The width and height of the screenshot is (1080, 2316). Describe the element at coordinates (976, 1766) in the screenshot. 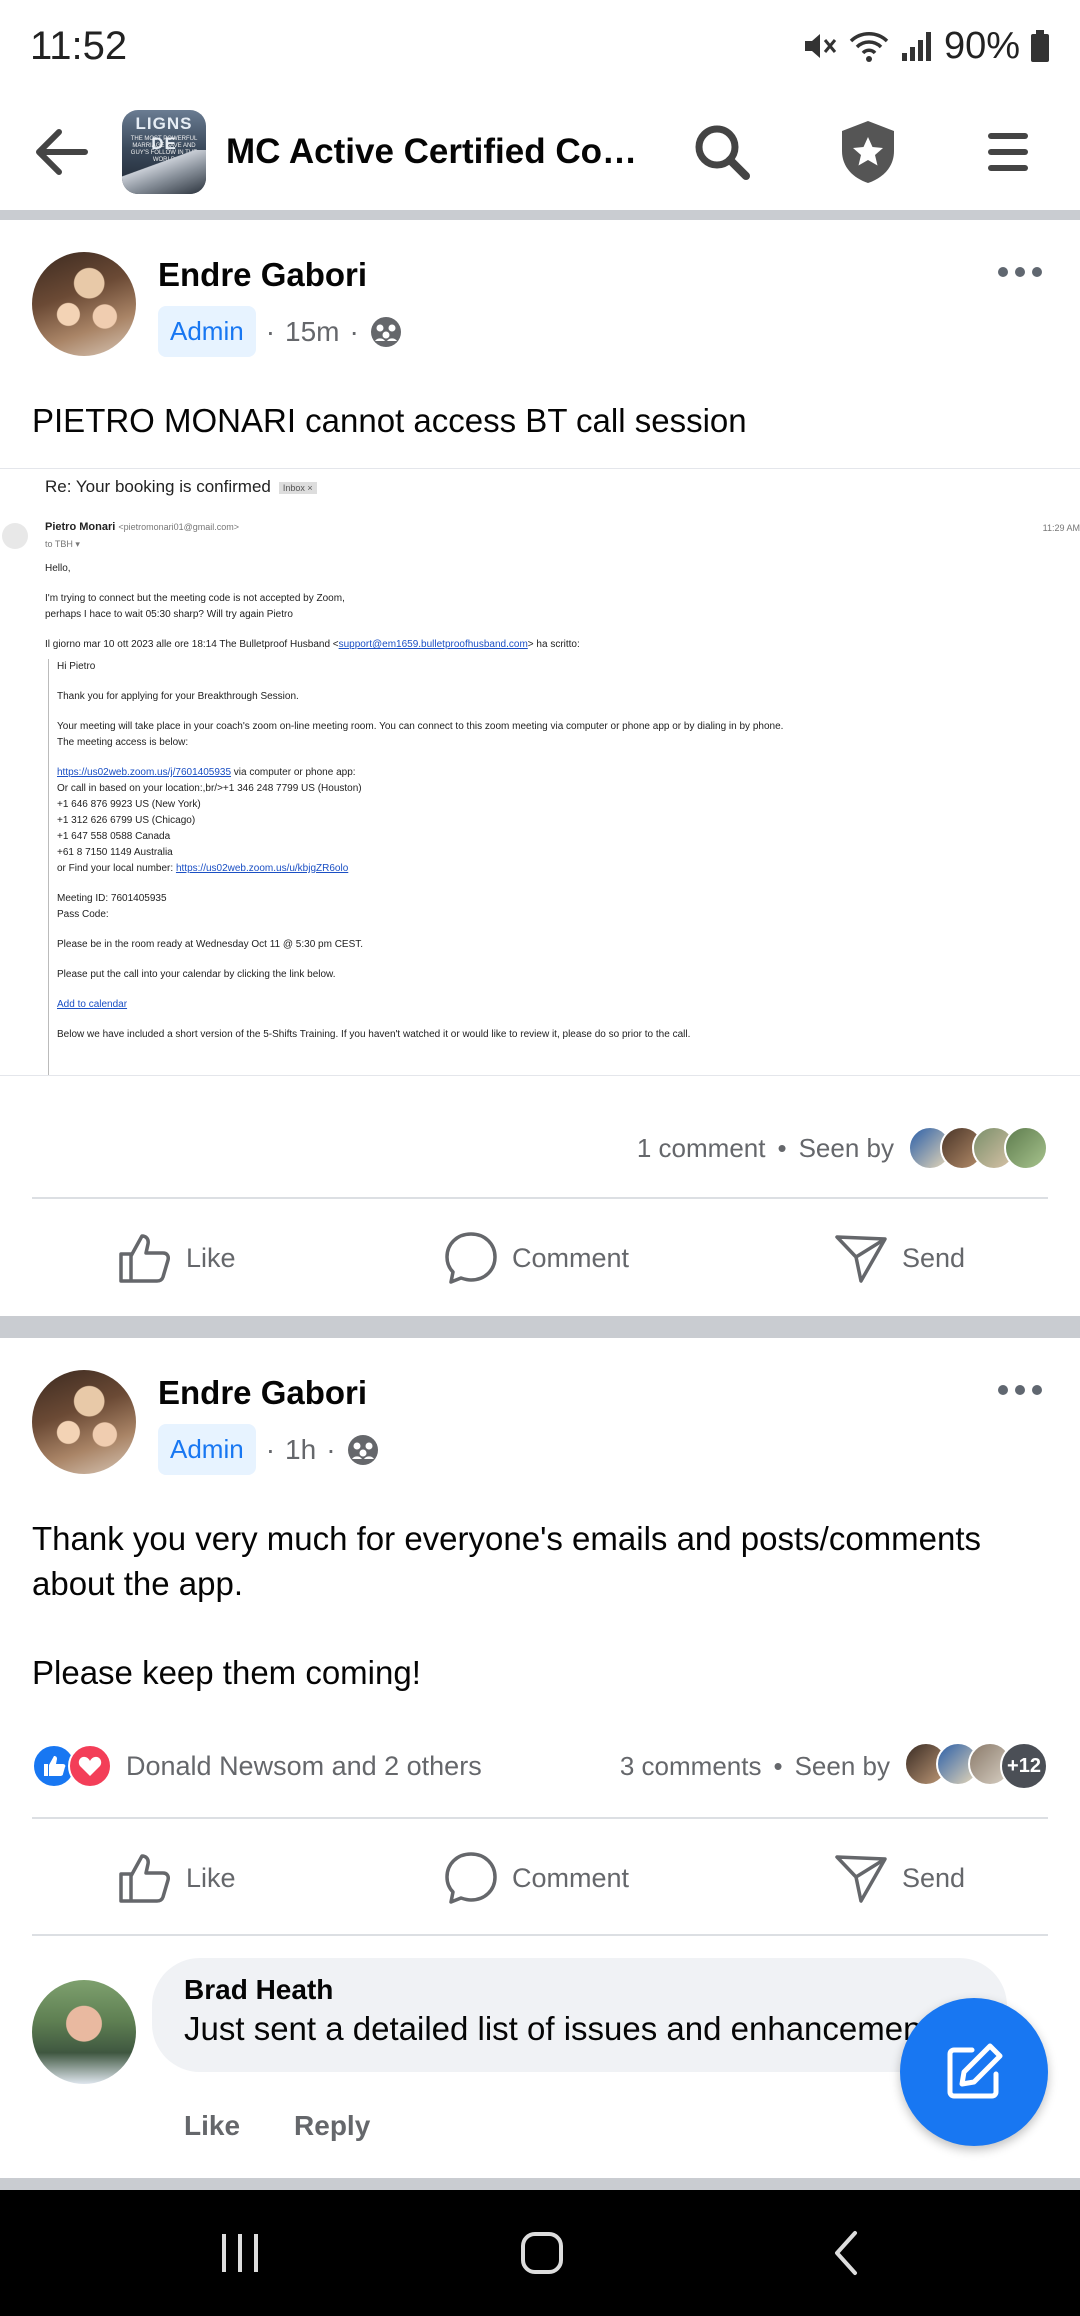

I see `seen-by-avatars: +12` at that location.